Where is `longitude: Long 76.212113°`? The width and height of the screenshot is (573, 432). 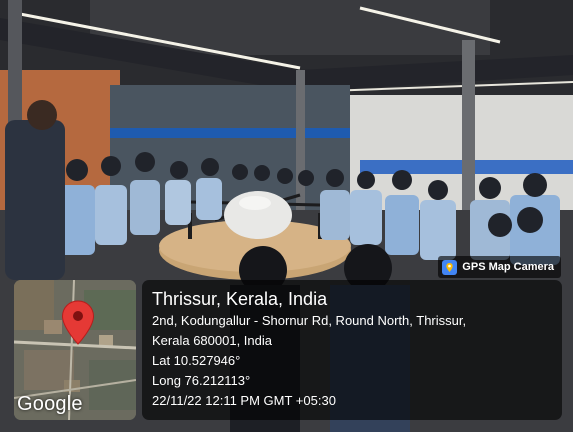 longitude: Long 76.212113° is located at coordinates (201, 380).